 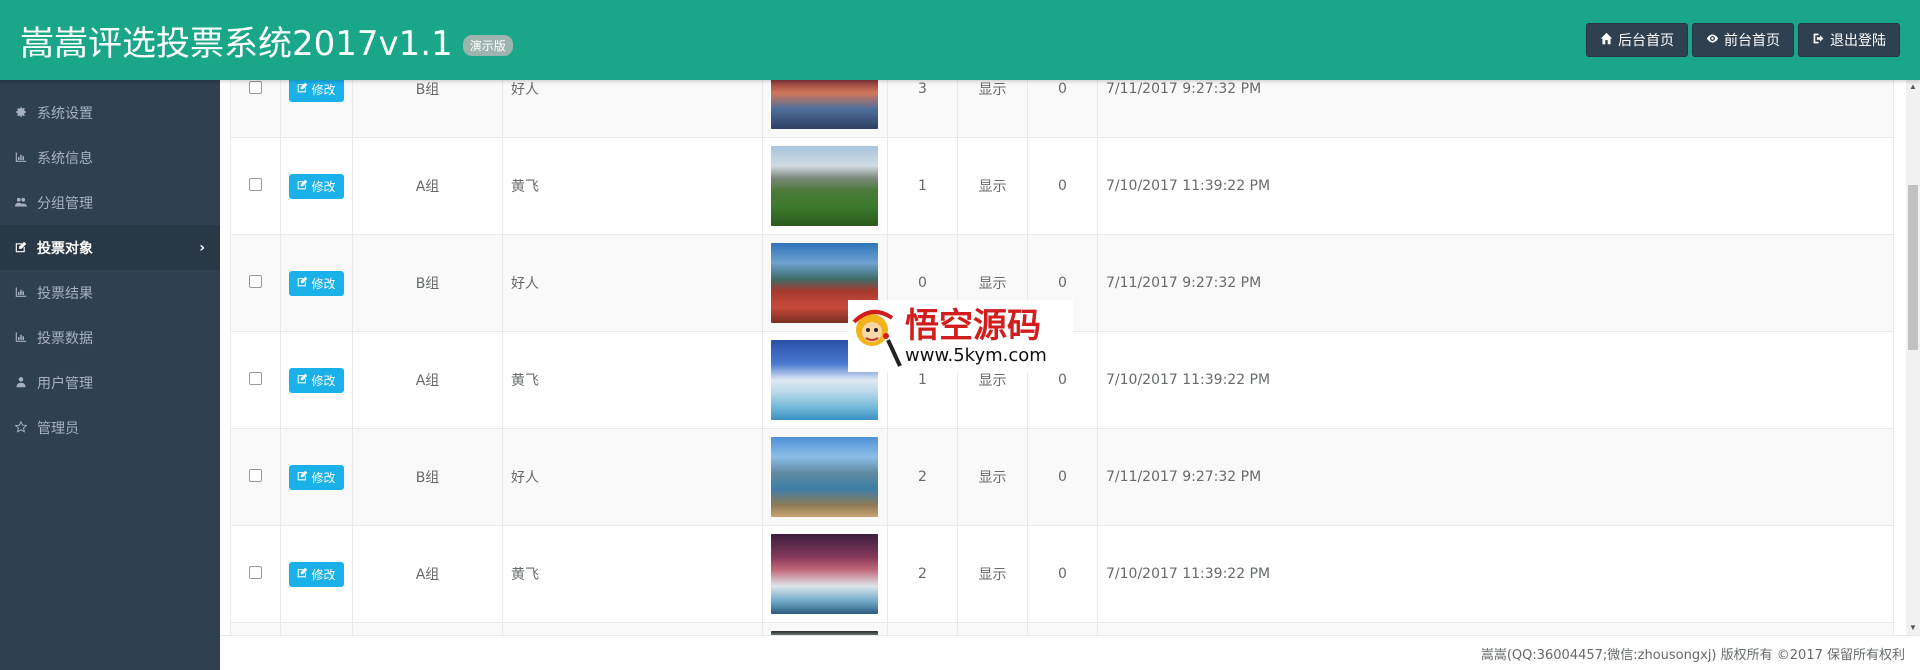 I want to click on home-icon, so click(x=1606, y=40).